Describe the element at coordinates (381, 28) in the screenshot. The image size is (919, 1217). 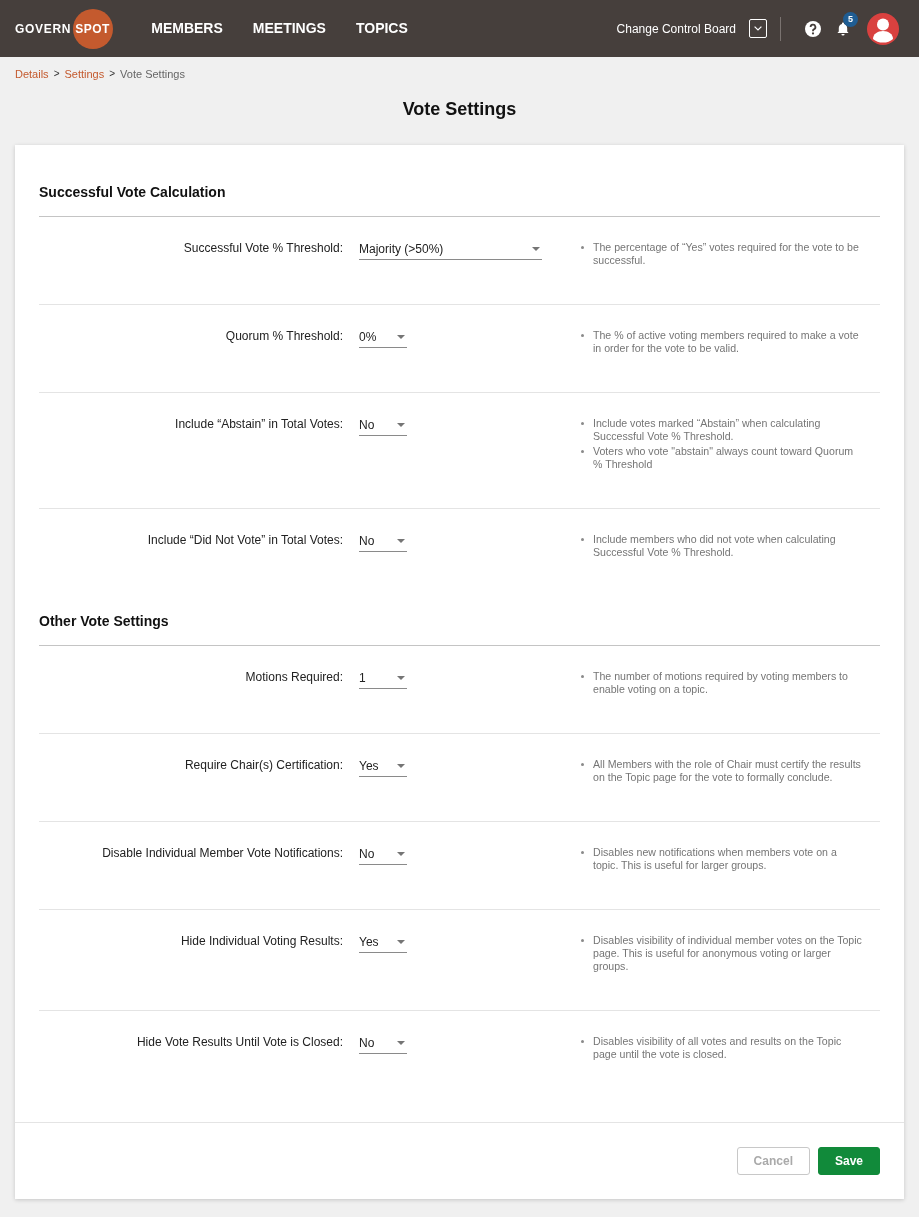
I see `nav-link: TOPICS` at that location.